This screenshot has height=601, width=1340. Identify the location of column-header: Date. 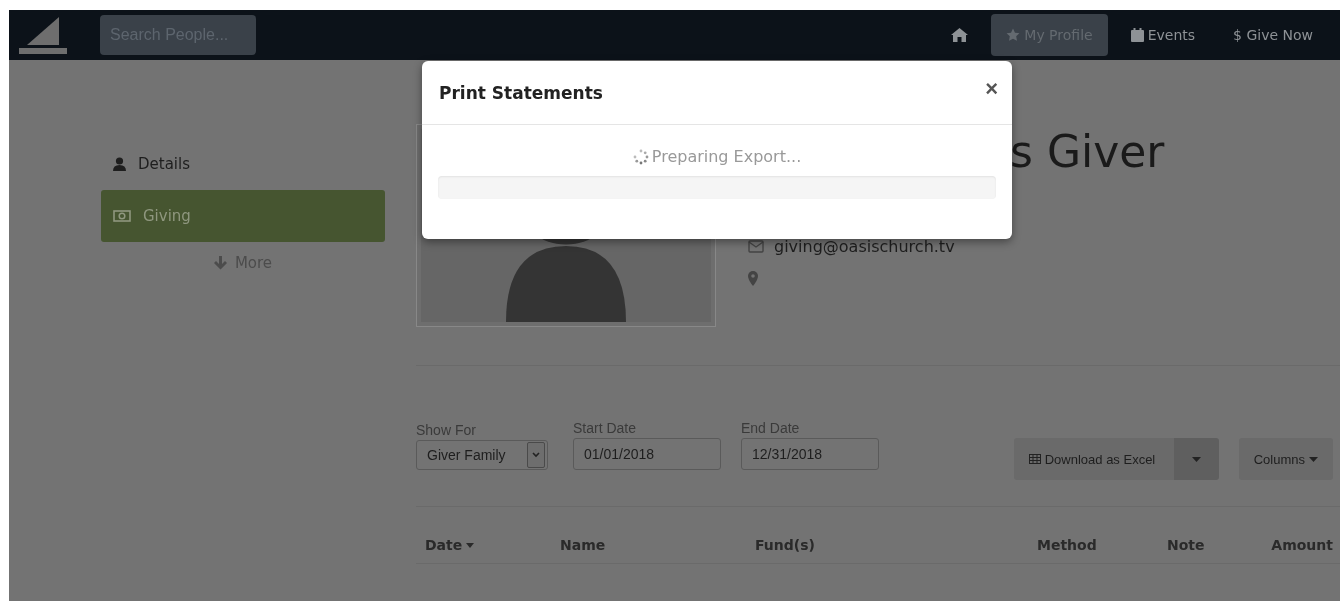
(450, 545).